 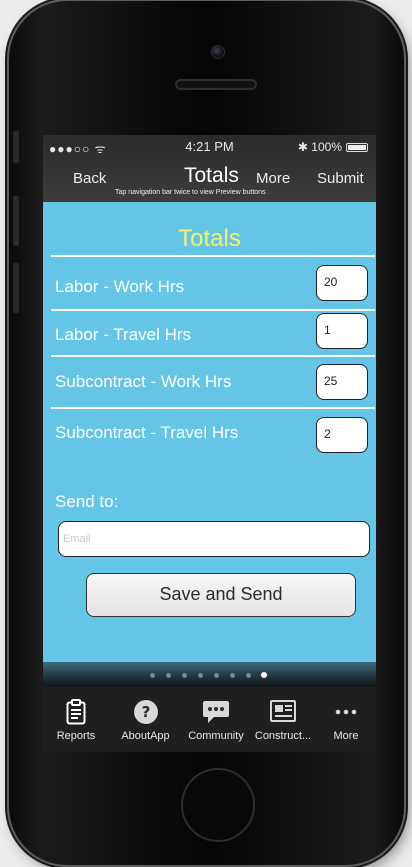 What do you see at coordinates (342, 331) in the screenshot?
I see `labor-travel-hrs-input: 1` at bounding box center [342, 331].